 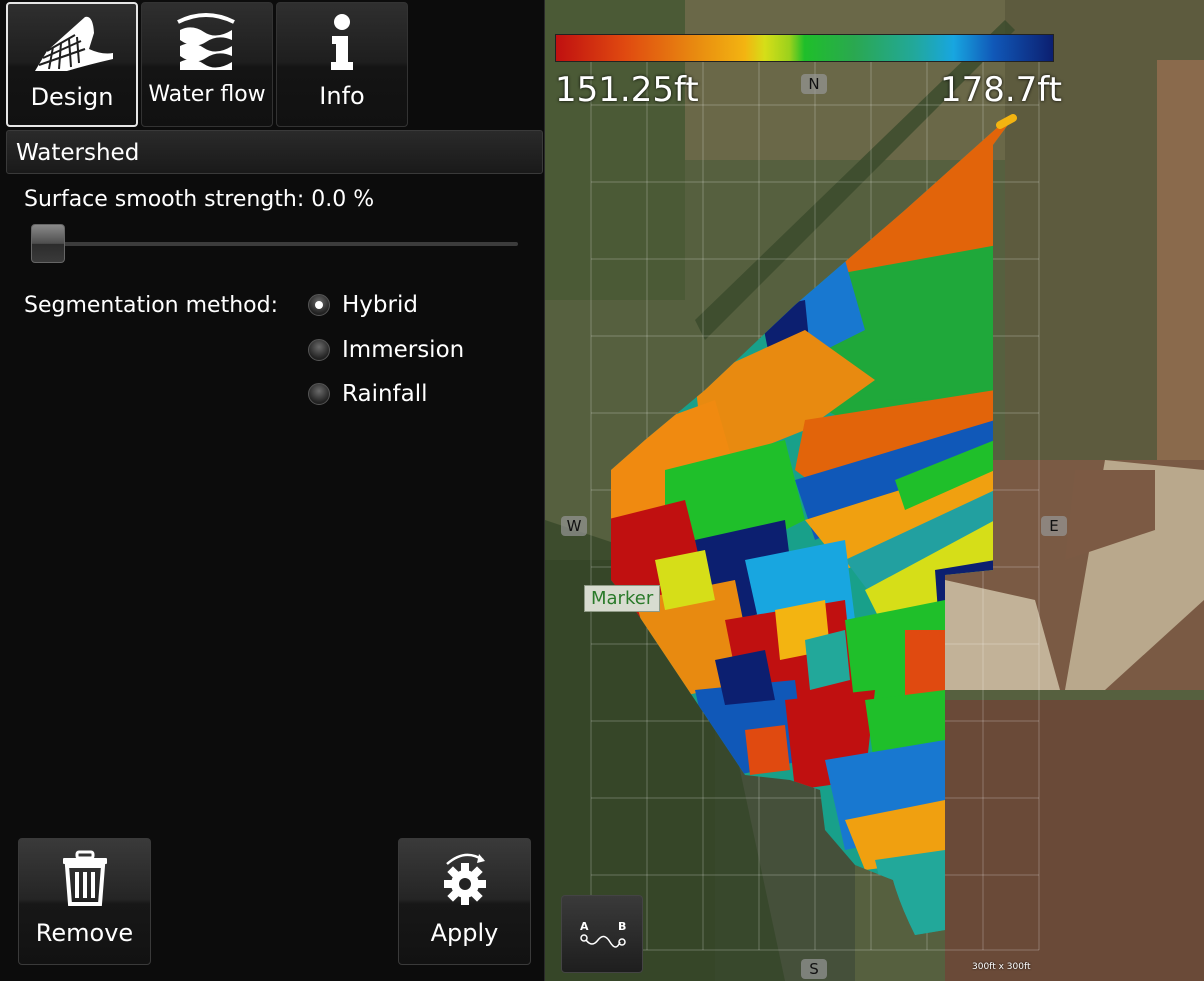 What do you see at coordinates (164, 199) in the screenshot?
I see `smooth-strength-text: Surface smooth strength:` at bounding box center [164, 199].